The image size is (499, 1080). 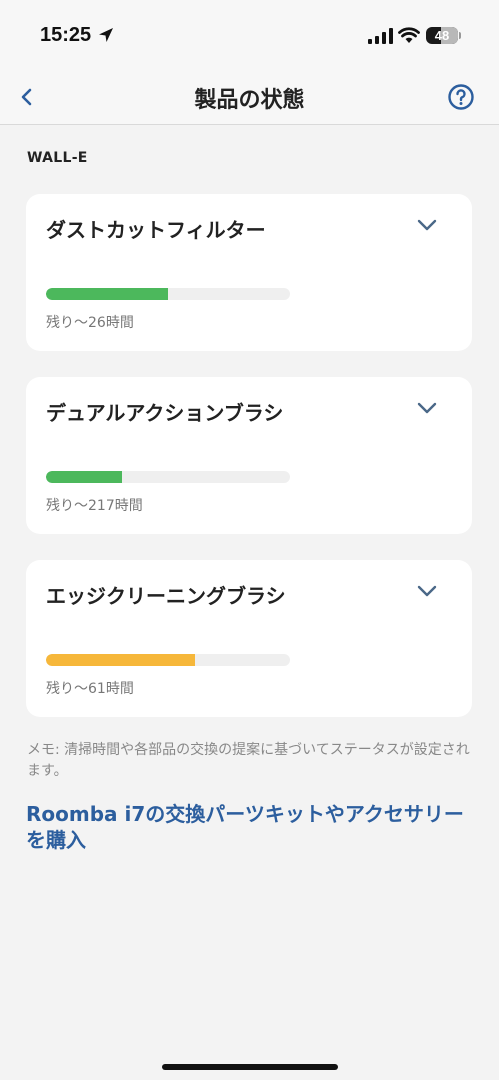 I want to click on status-bar: 15:25 48, so click(x=249, y=36).